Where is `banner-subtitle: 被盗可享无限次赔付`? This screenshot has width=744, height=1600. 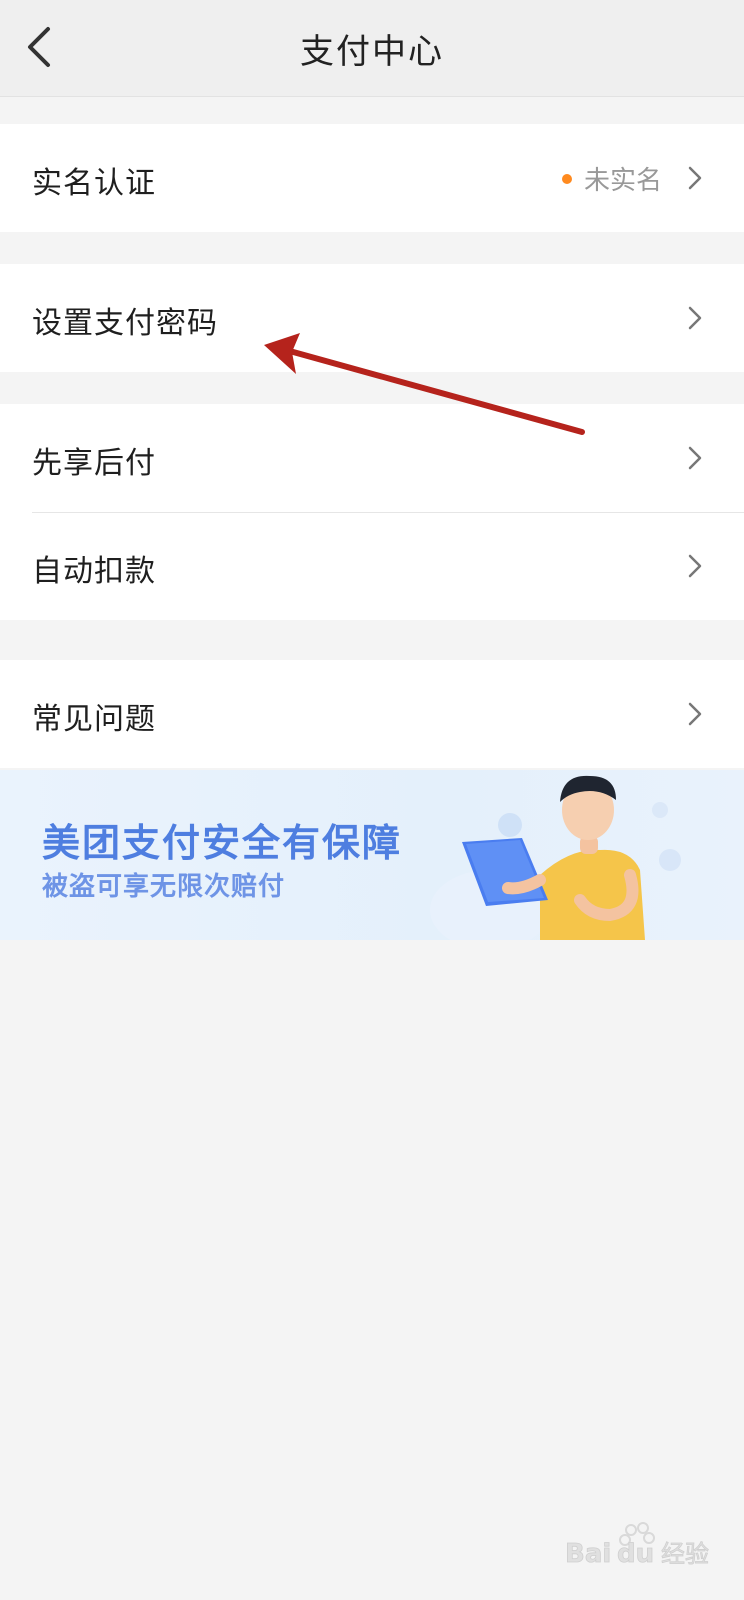
banner-subtitle: 被盗可享无限次赔付 is located at coordinates (164, 887).